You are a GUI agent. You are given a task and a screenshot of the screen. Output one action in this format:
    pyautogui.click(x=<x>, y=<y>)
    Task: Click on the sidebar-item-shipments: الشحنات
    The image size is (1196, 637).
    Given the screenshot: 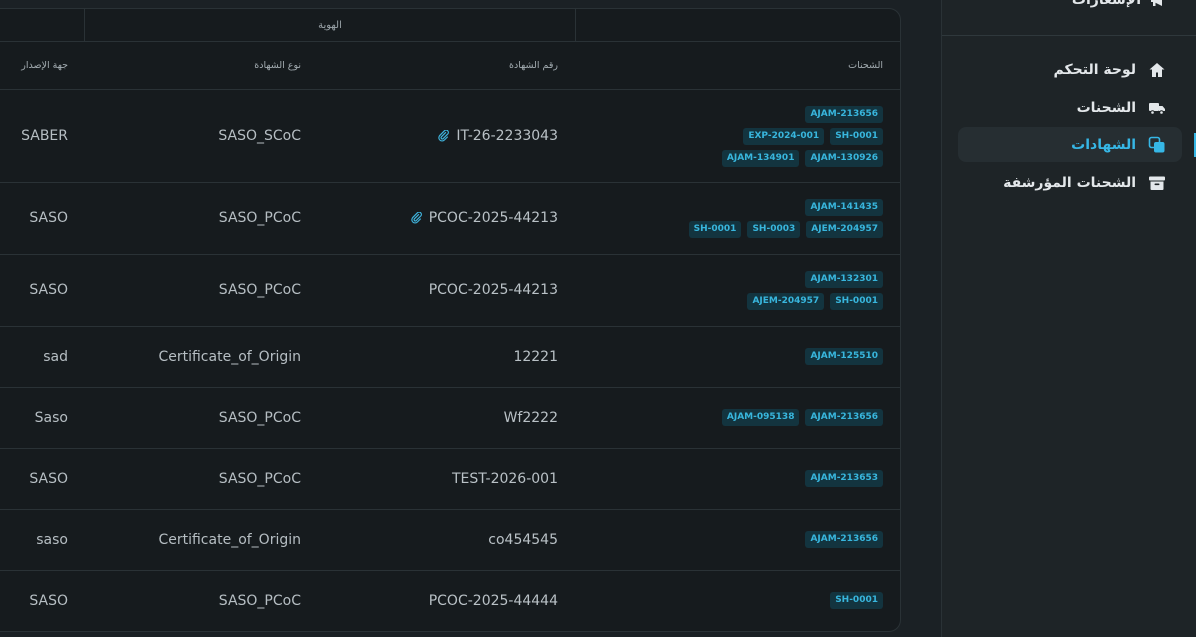 What is the action you would take?
    pyautogui.click(x=1070, y=107)
    